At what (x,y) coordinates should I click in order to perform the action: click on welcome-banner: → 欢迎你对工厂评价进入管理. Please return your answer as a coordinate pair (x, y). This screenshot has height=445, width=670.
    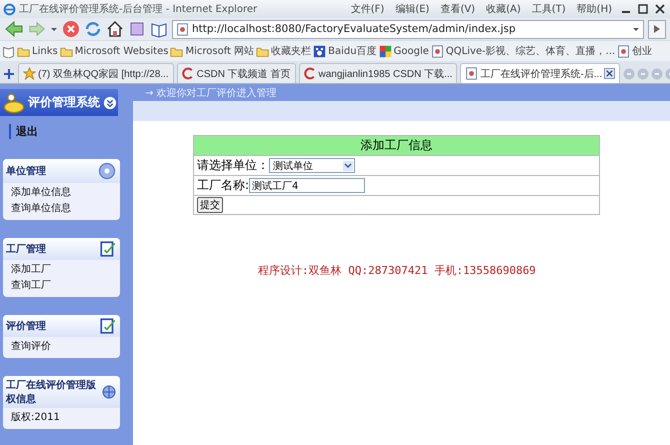
    Looking at the image, I should click on (401, 92).